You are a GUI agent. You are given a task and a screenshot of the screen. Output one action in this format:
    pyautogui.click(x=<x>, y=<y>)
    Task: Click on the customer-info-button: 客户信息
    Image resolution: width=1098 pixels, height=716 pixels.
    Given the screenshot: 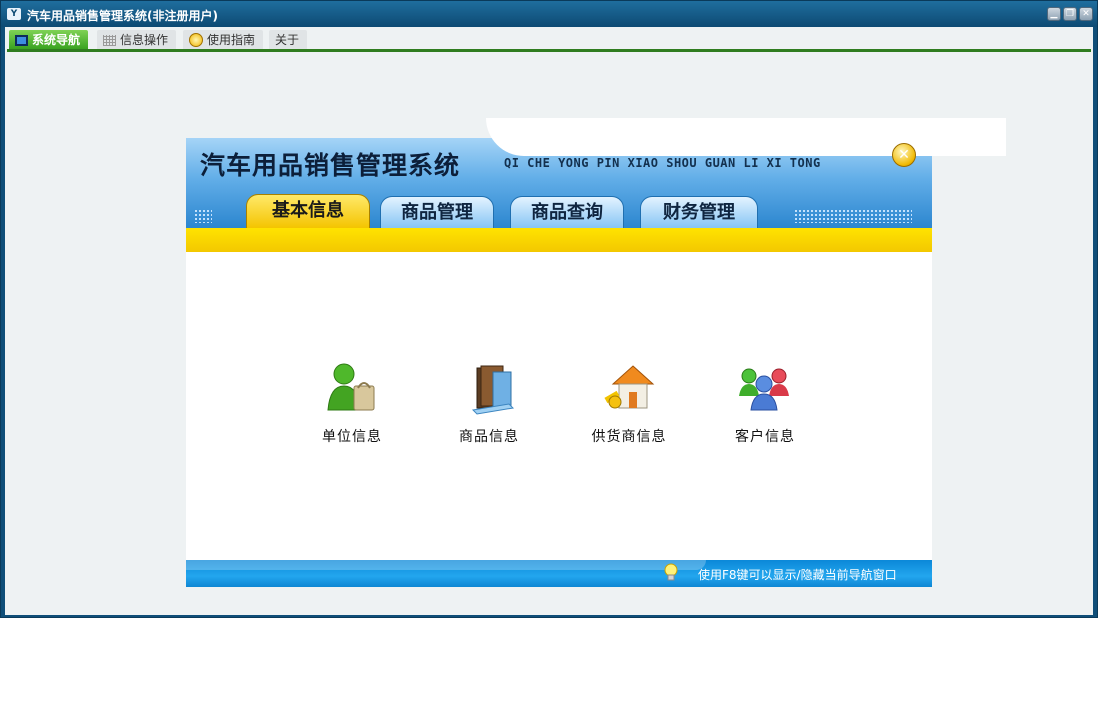 What is the action you would take?
    pyautogui.click(x=765, y=402)
    